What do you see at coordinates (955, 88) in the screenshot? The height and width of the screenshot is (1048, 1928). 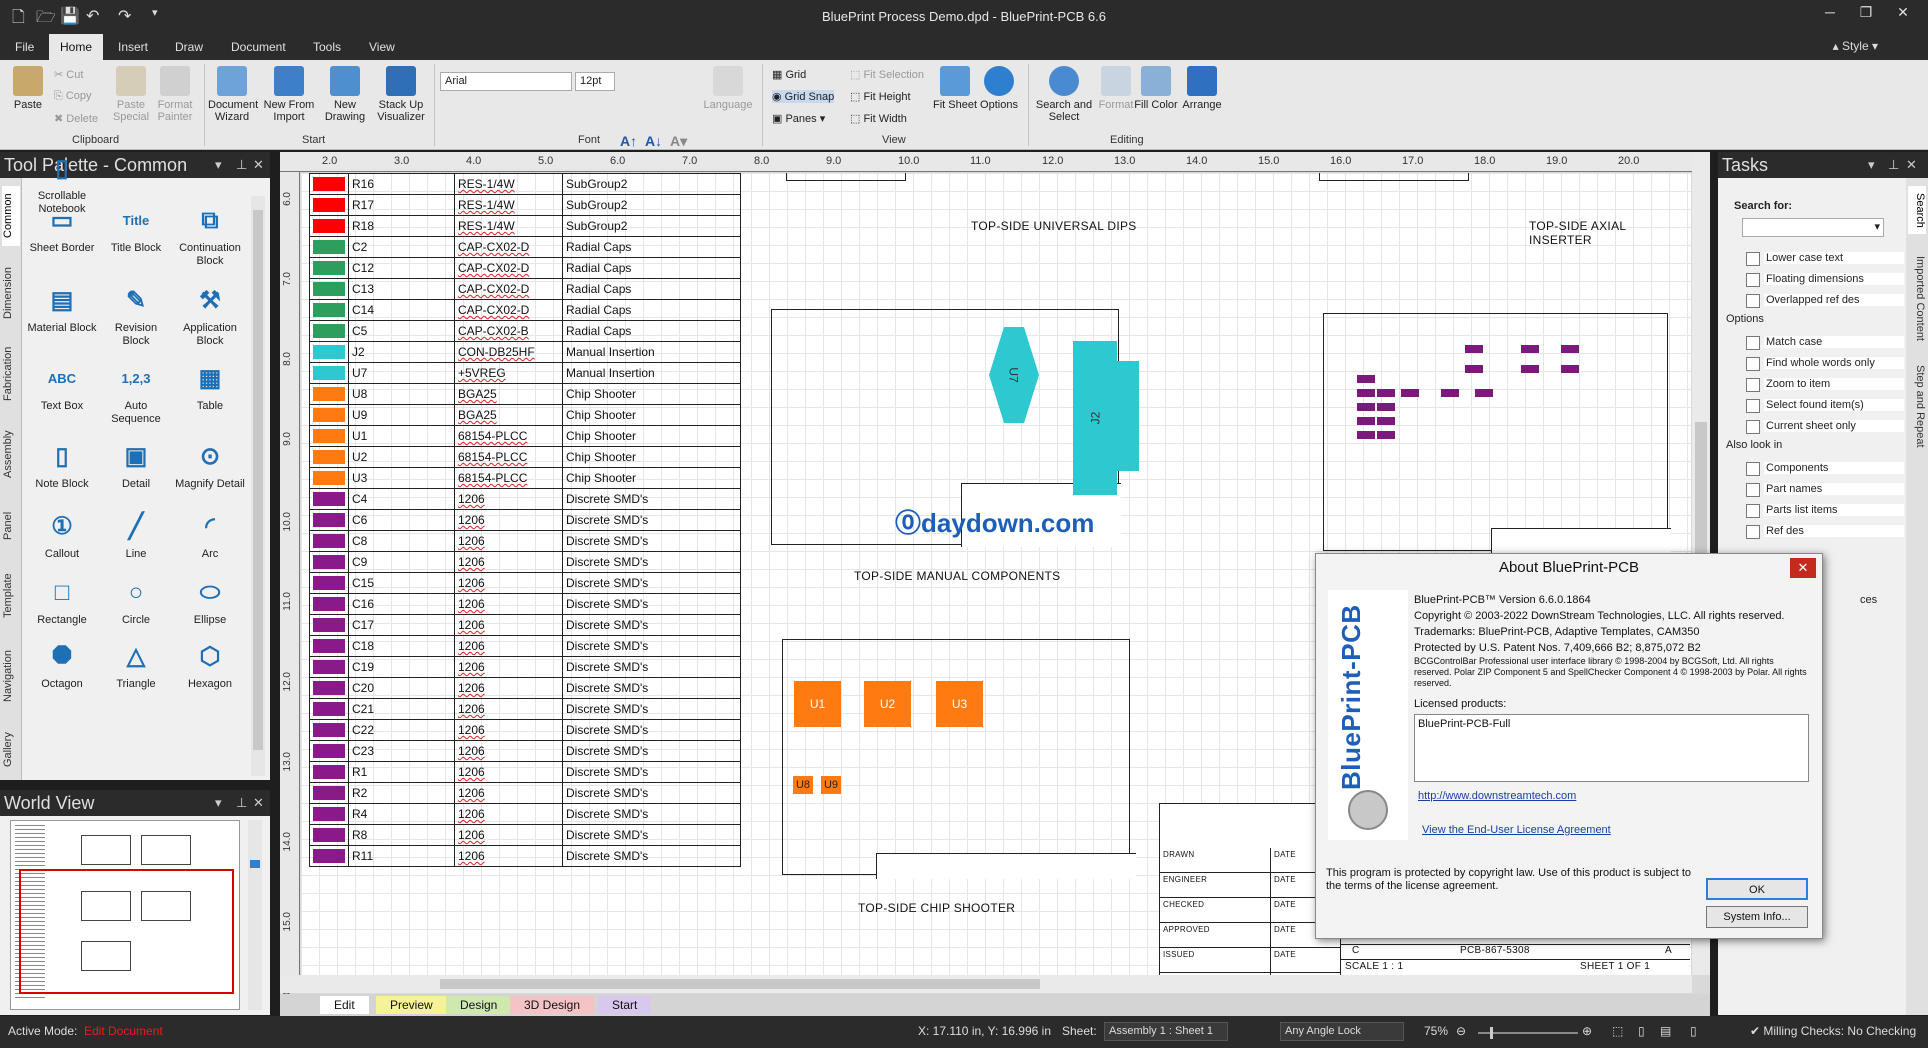 I see `fit-sheet-button: Fit Sheet` at bounding box center [955, 88].